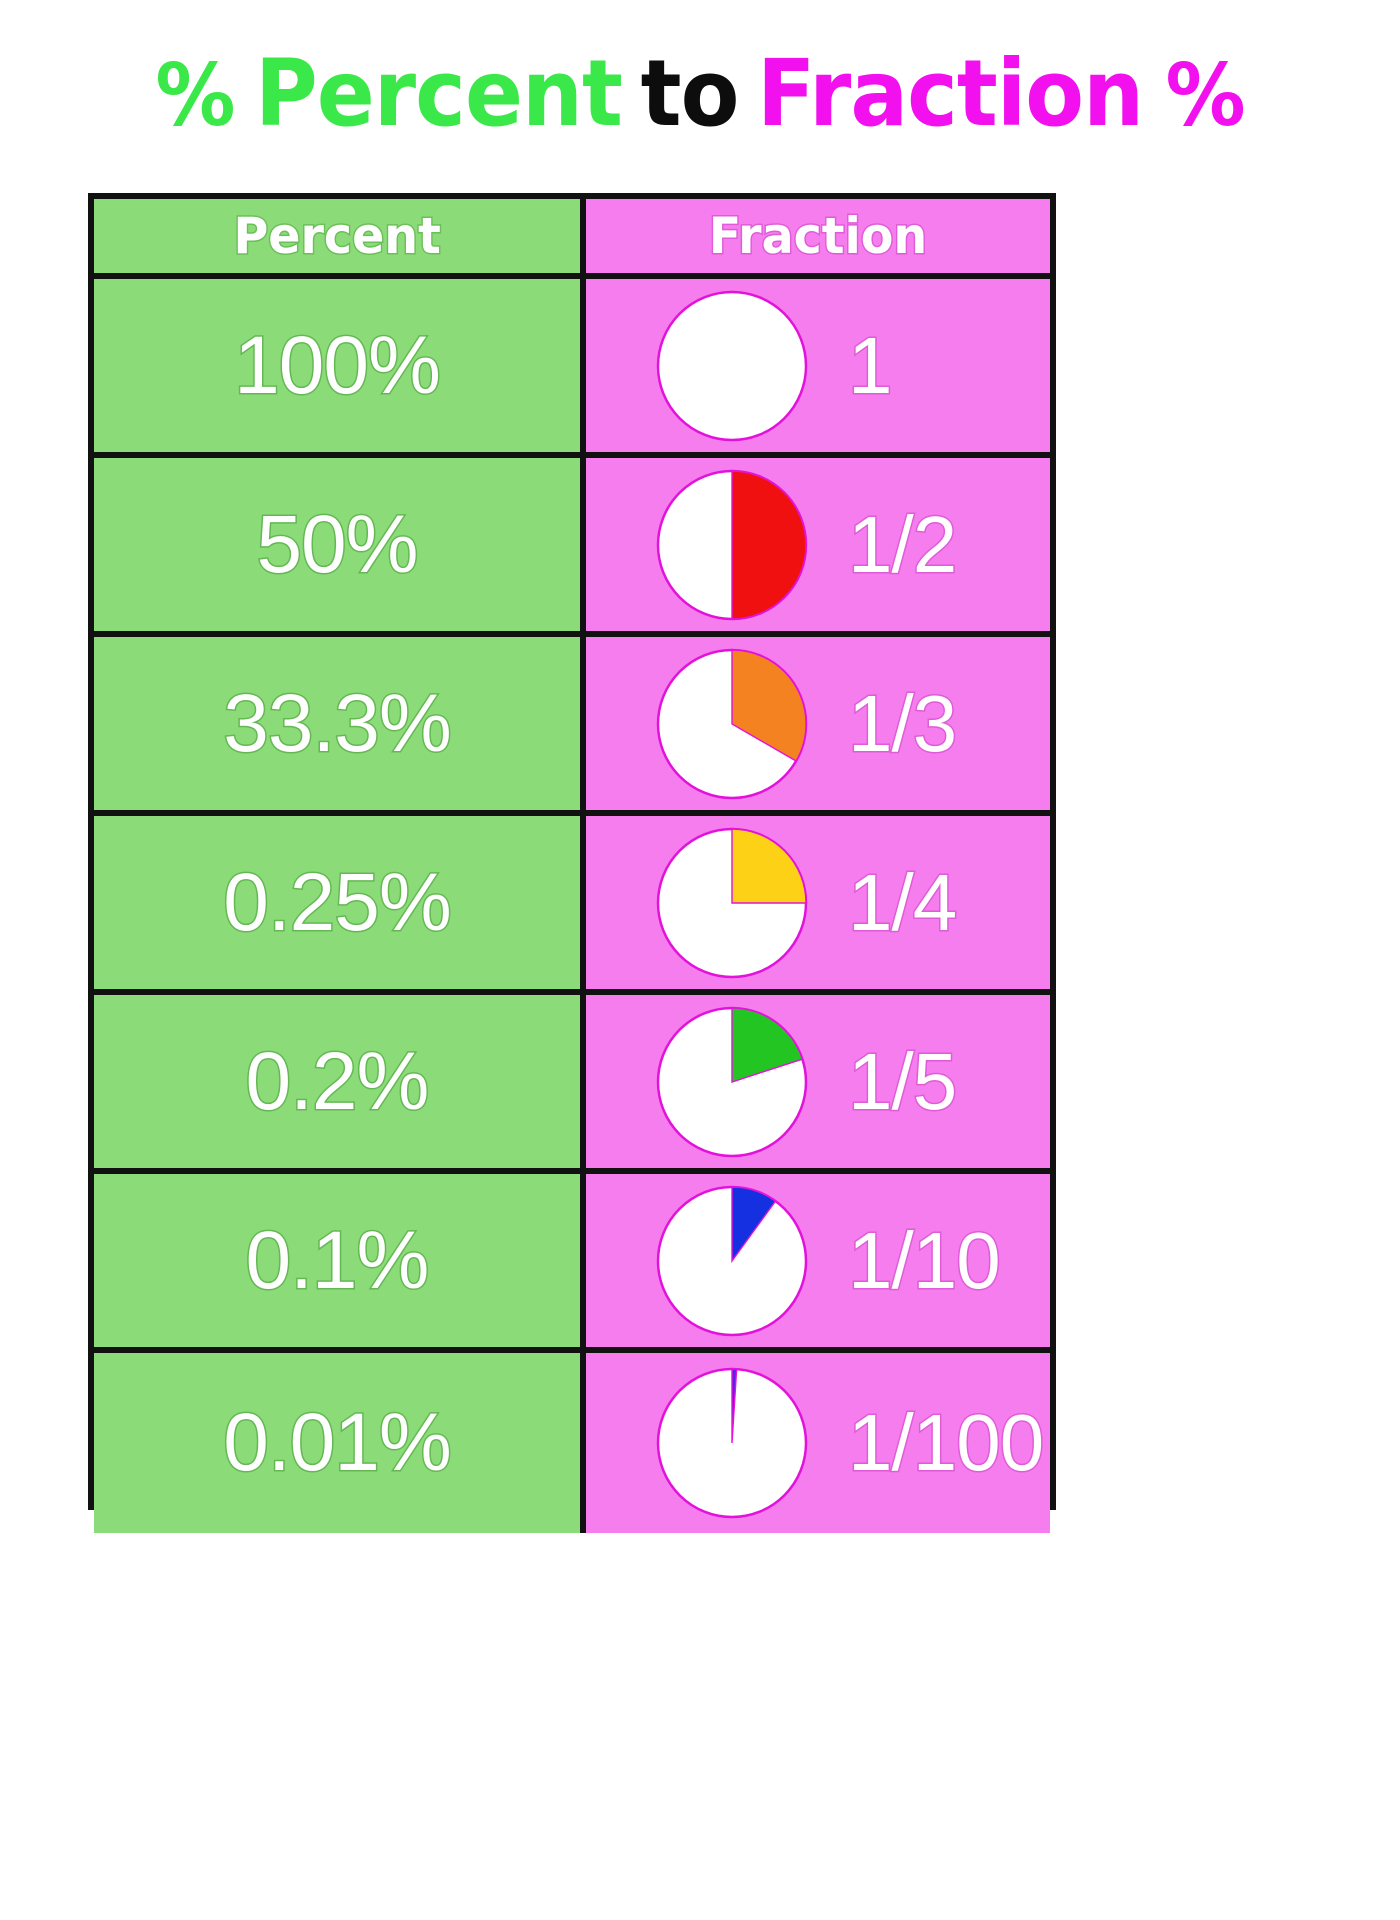 This screenshot has width=1400, height=1920. I want to click on percent-cell: 0.01%, so click(340, 1443).